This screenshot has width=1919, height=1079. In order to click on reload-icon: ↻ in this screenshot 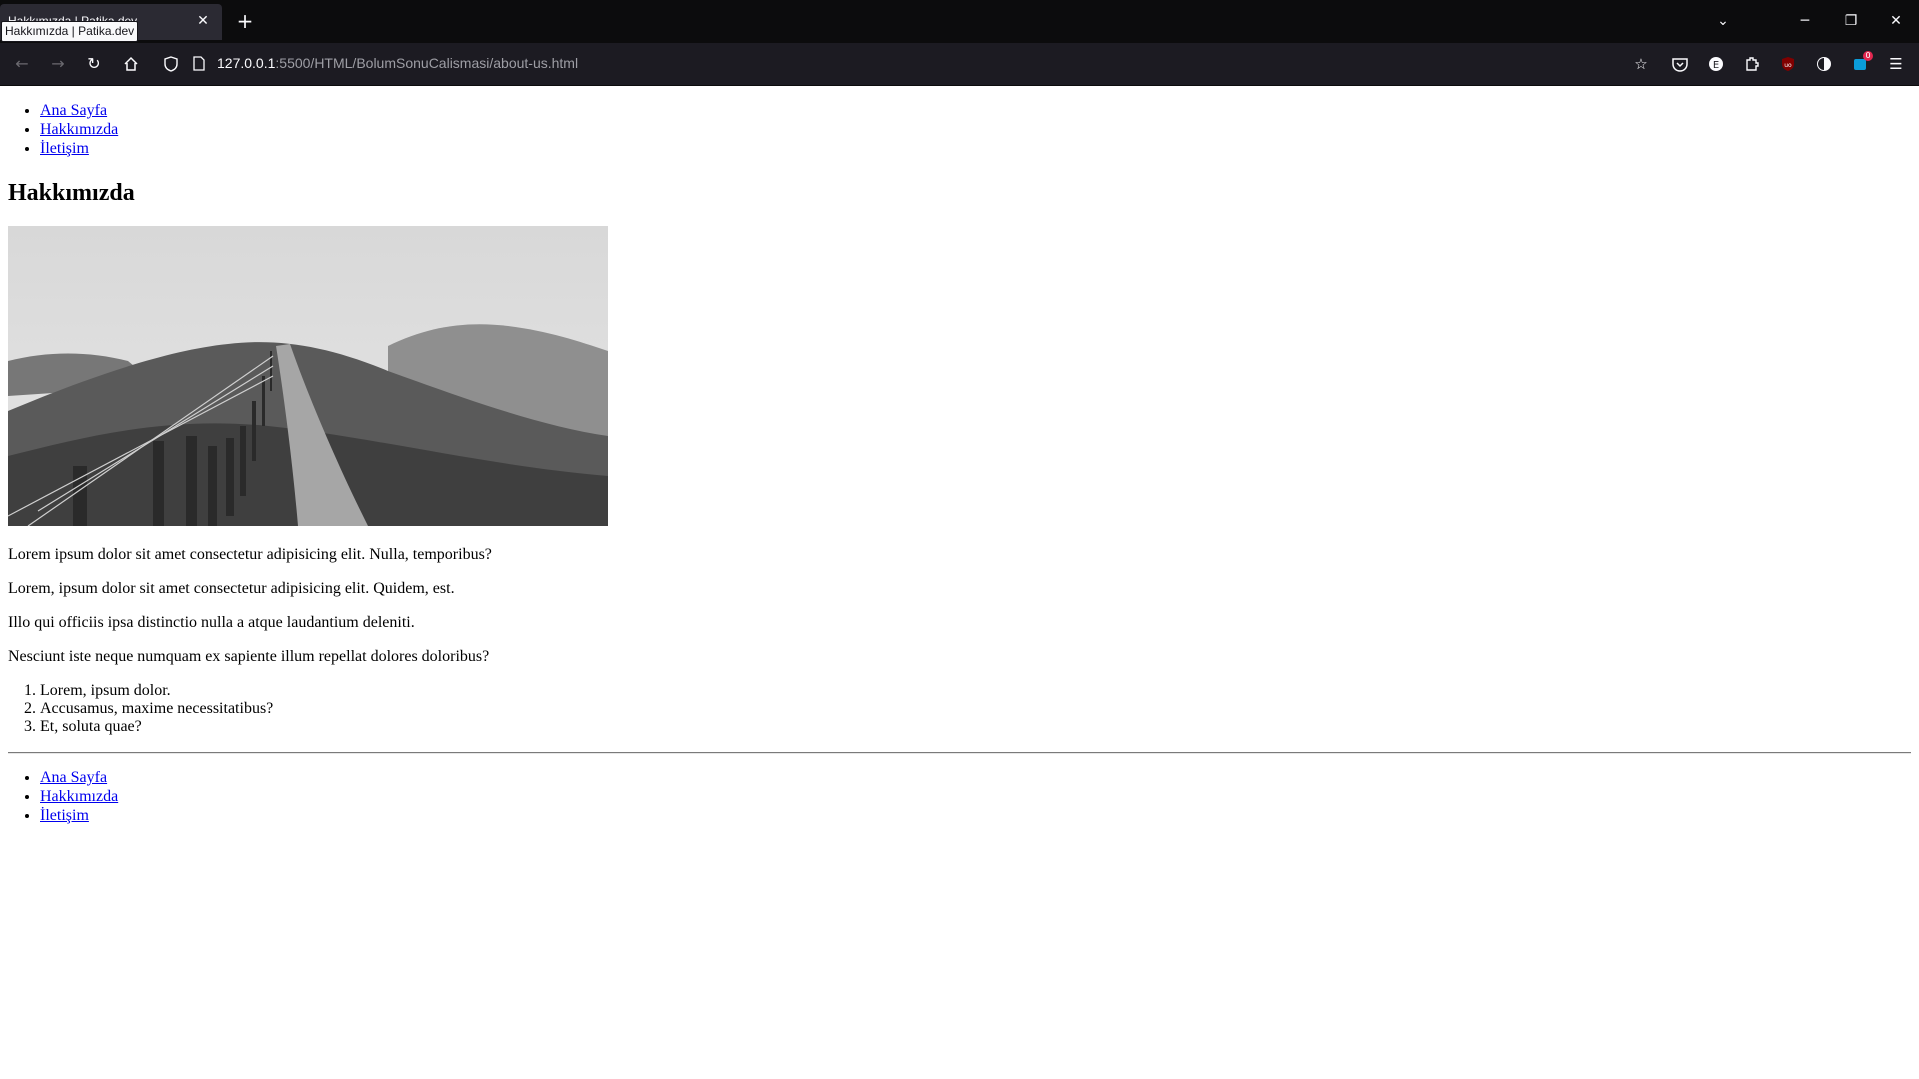, I will do `click(94, 64)`.